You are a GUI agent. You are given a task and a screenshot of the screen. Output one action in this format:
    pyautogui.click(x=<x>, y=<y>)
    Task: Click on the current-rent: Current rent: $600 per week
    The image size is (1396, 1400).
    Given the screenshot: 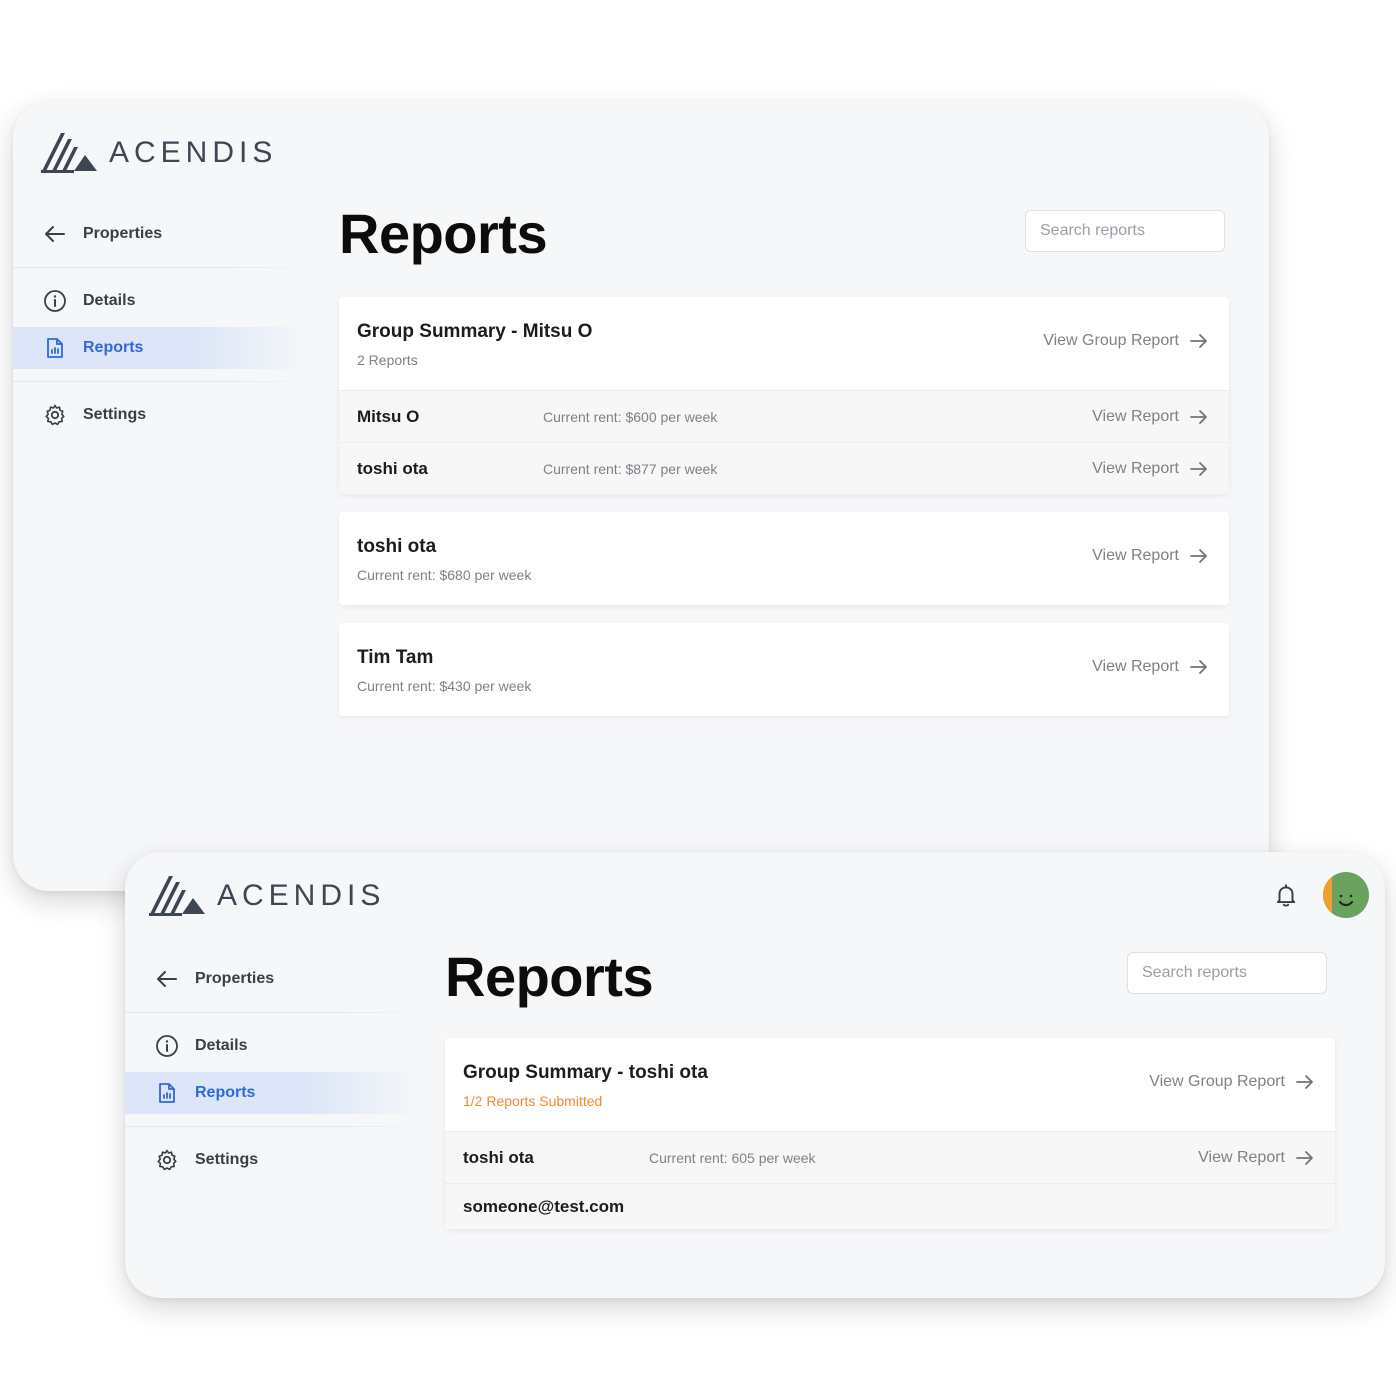 What is the action you would take?
    pyautogui.click(x=630, y=416)
    